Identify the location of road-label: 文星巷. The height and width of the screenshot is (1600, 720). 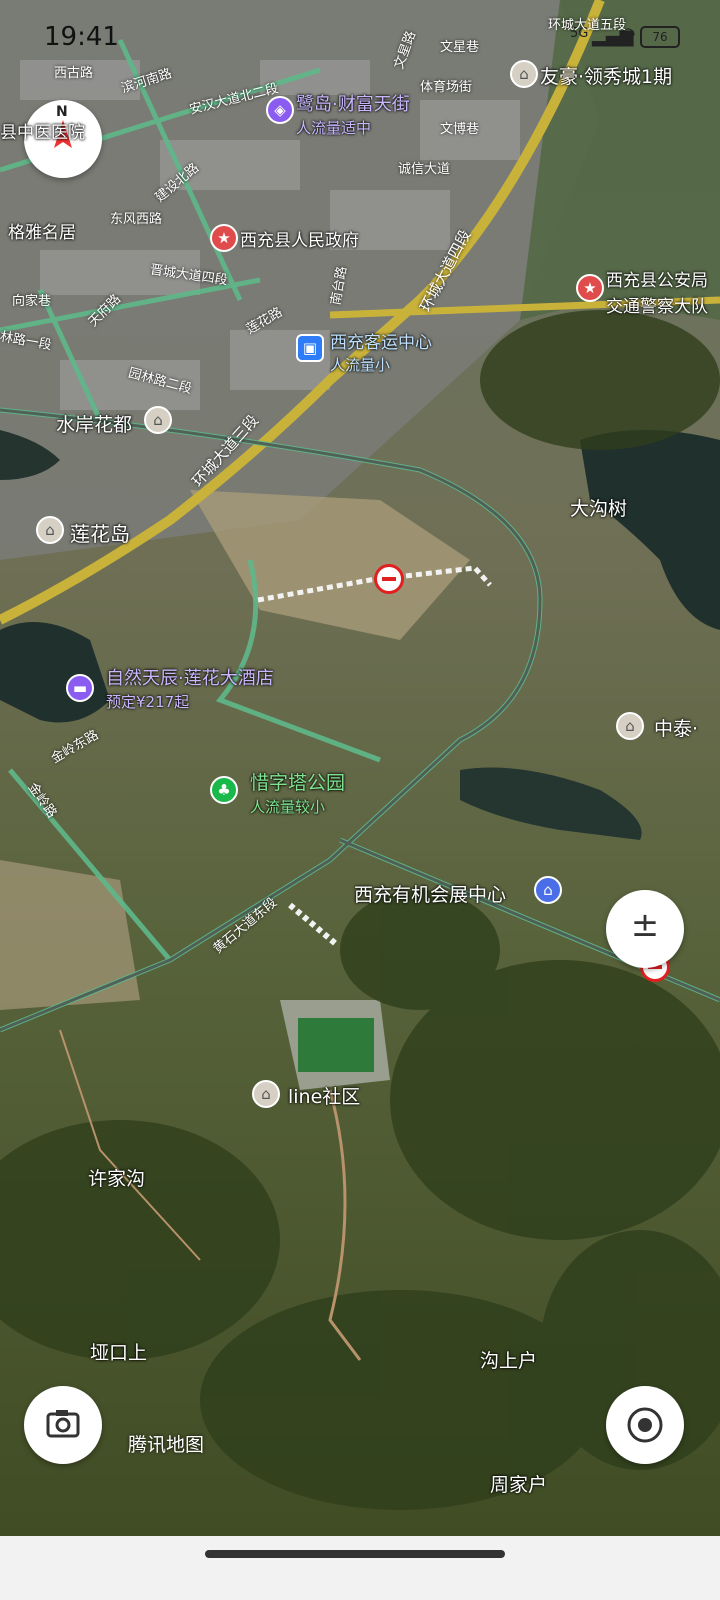
(460, 47).